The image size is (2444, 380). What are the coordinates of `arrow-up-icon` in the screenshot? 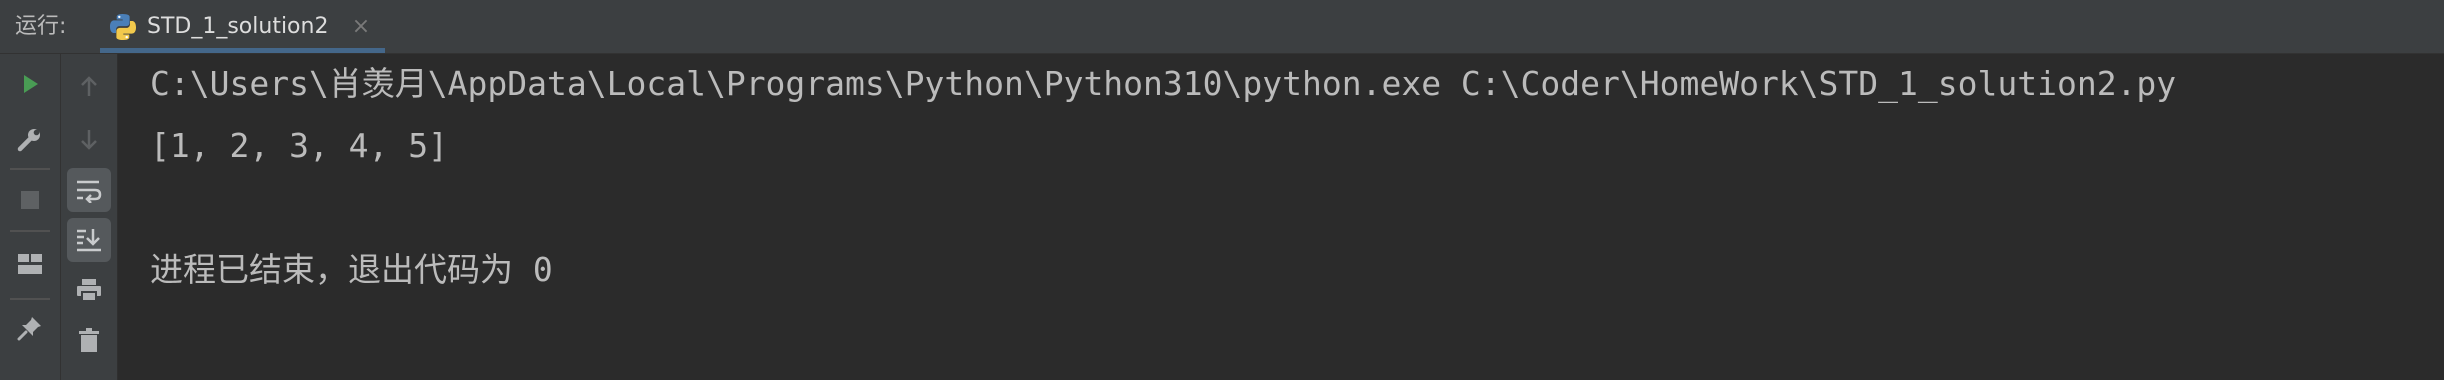 It's located at (89, 86).